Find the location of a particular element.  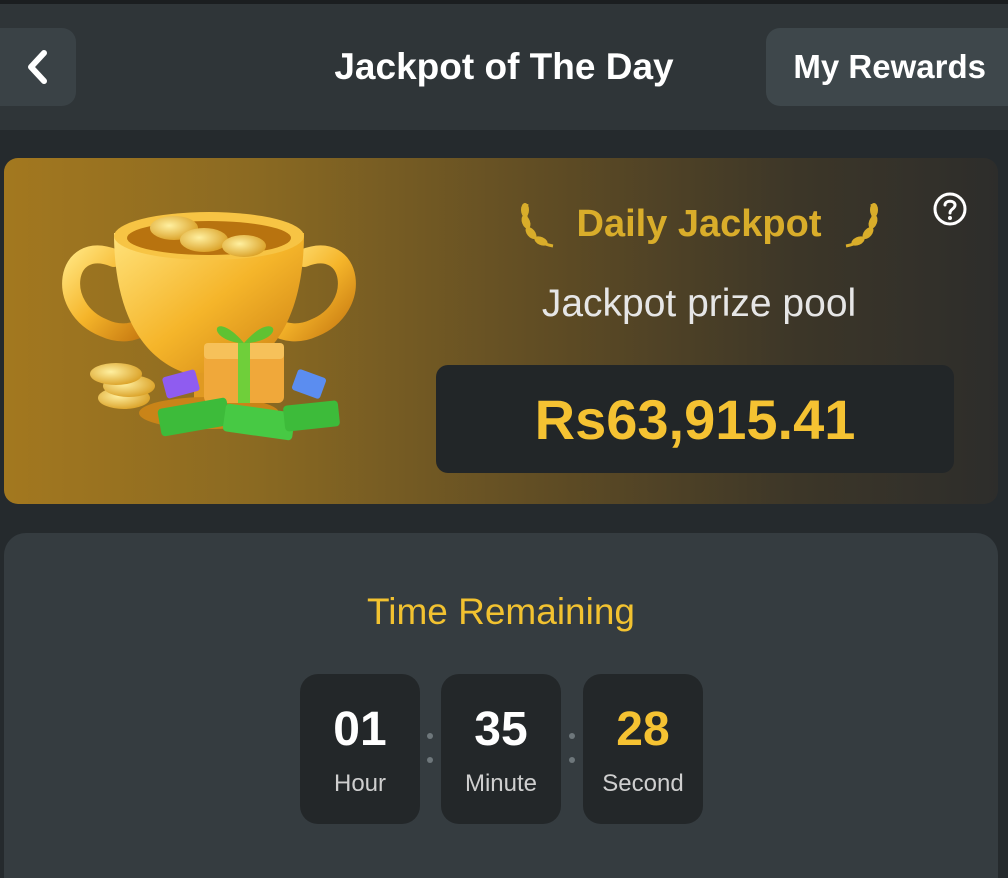

chevron-left-icon is located at coordinates (37, 67).